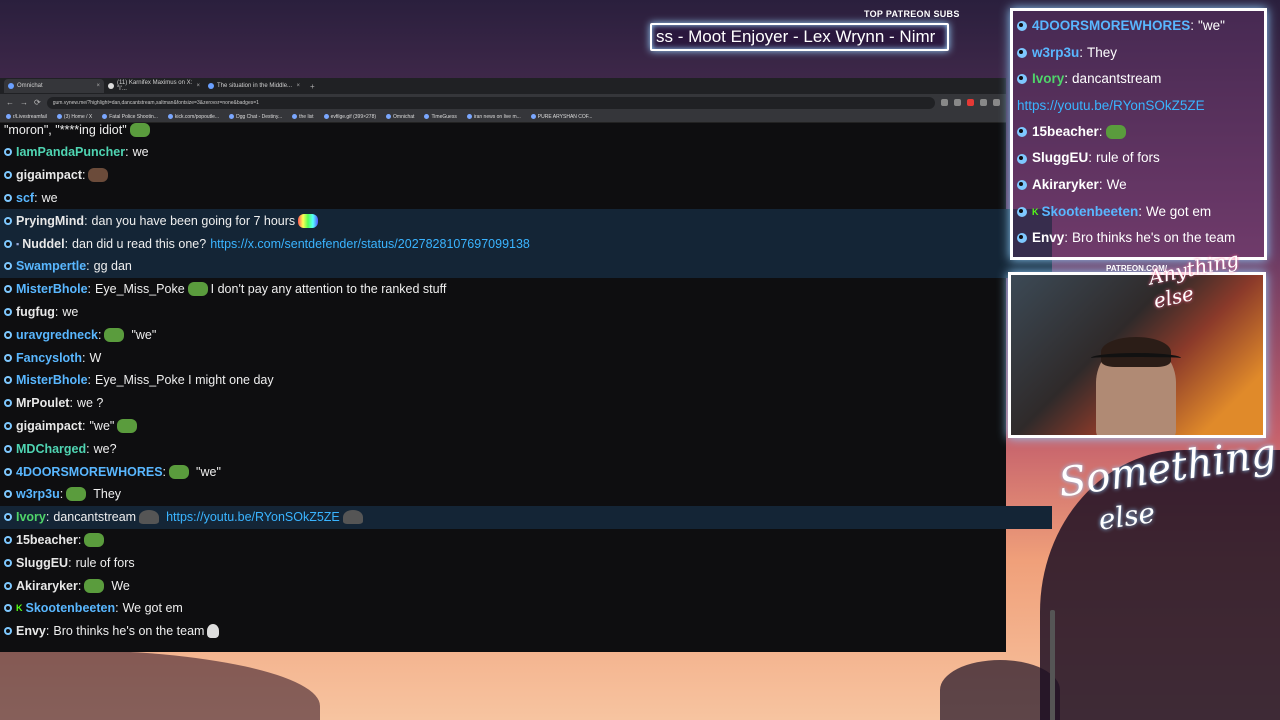 The width and height of the screenshot is (1280, 720). I want to click on message-text: "we", so click(208, 471).